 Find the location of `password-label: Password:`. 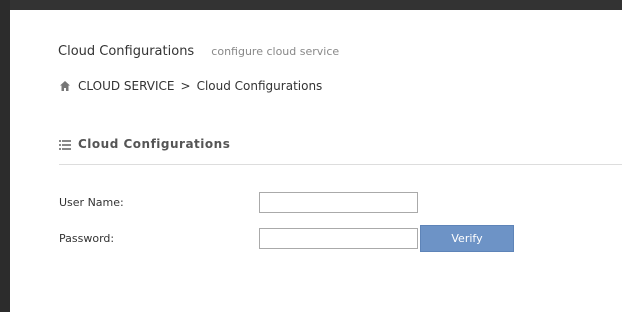

password-label: Password: is located at coordinates (87, 238).